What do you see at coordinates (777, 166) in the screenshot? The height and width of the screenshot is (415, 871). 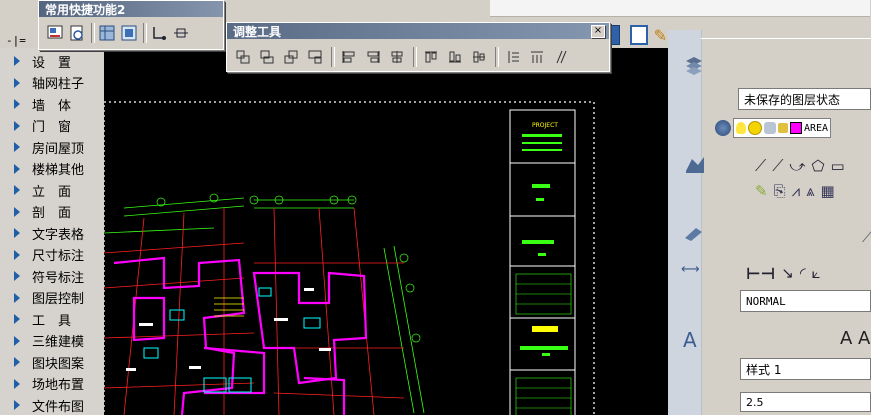 I see `construction-line-icon: ⟋` at bounding box center [777, 166].